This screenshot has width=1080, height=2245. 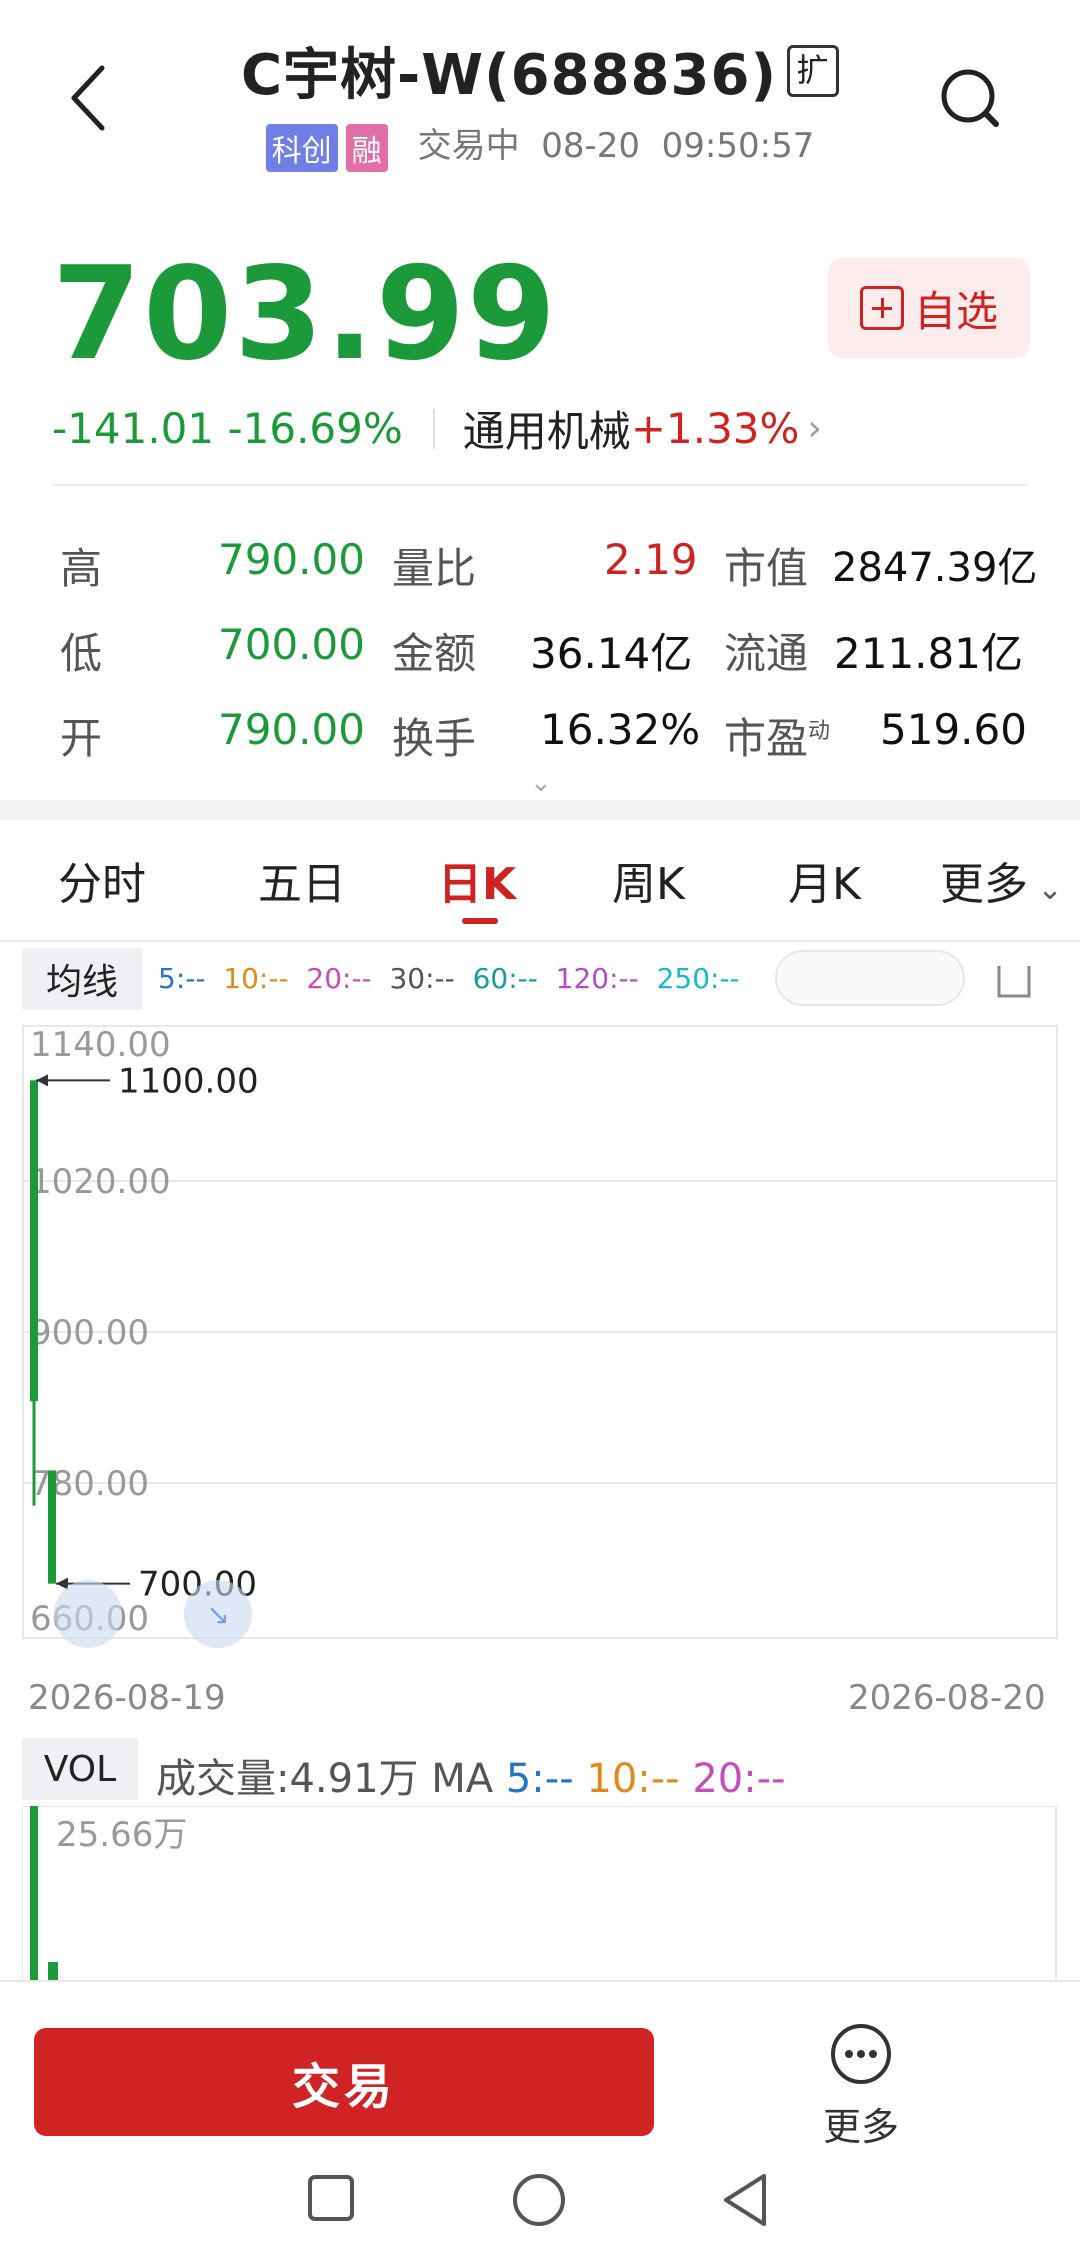 I want to click on tab-daily-k: 日K, so click(x=477, y=880).